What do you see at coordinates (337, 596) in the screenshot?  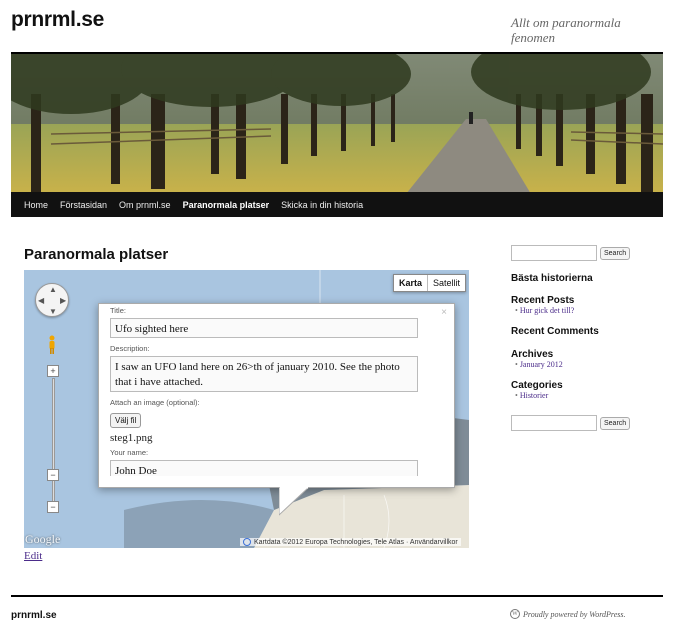 I see `footer-divider` at bounding box center [337, 596].